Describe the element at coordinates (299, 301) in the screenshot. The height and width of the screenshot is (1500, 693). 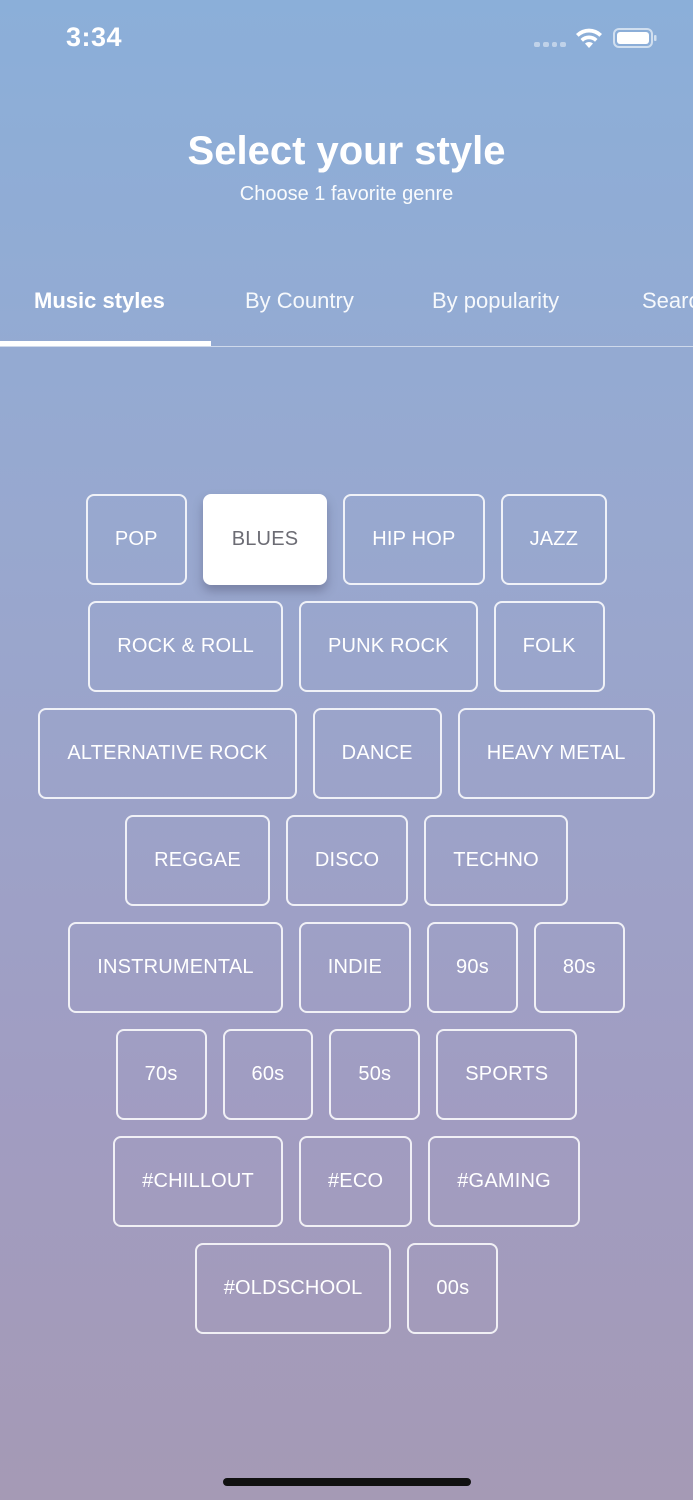
I see `tab-by-country: By Country` at that location.